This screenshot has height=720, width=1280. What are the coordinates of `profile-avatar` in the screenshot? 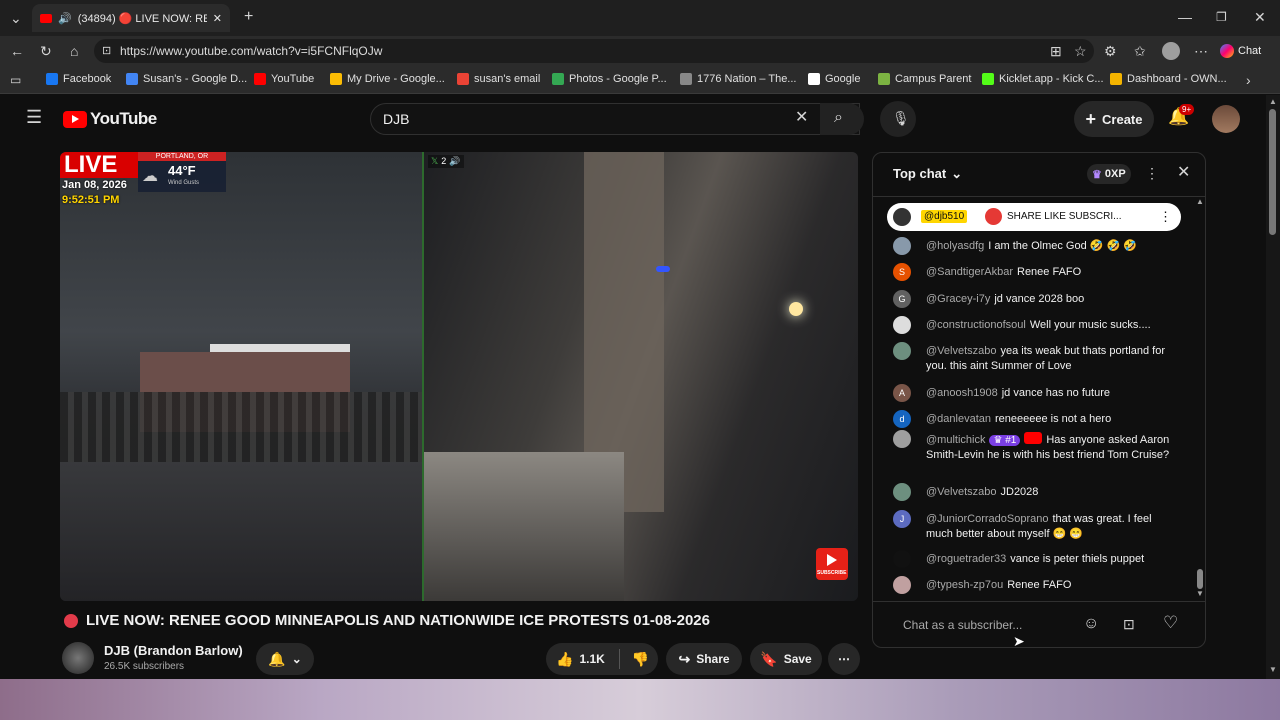 It's located at (1171, 51).